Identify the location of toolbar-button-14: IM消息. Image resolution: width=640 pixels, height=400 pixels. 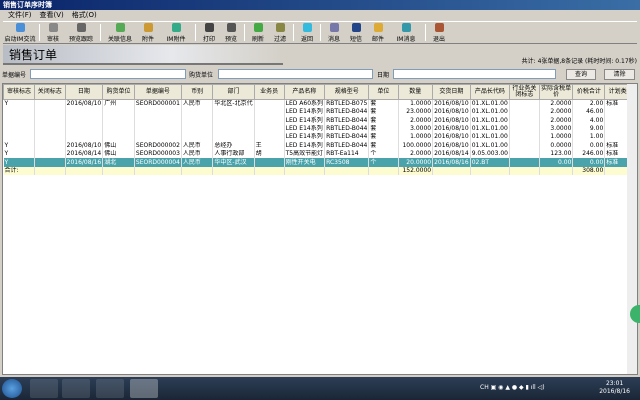
(406, 32).